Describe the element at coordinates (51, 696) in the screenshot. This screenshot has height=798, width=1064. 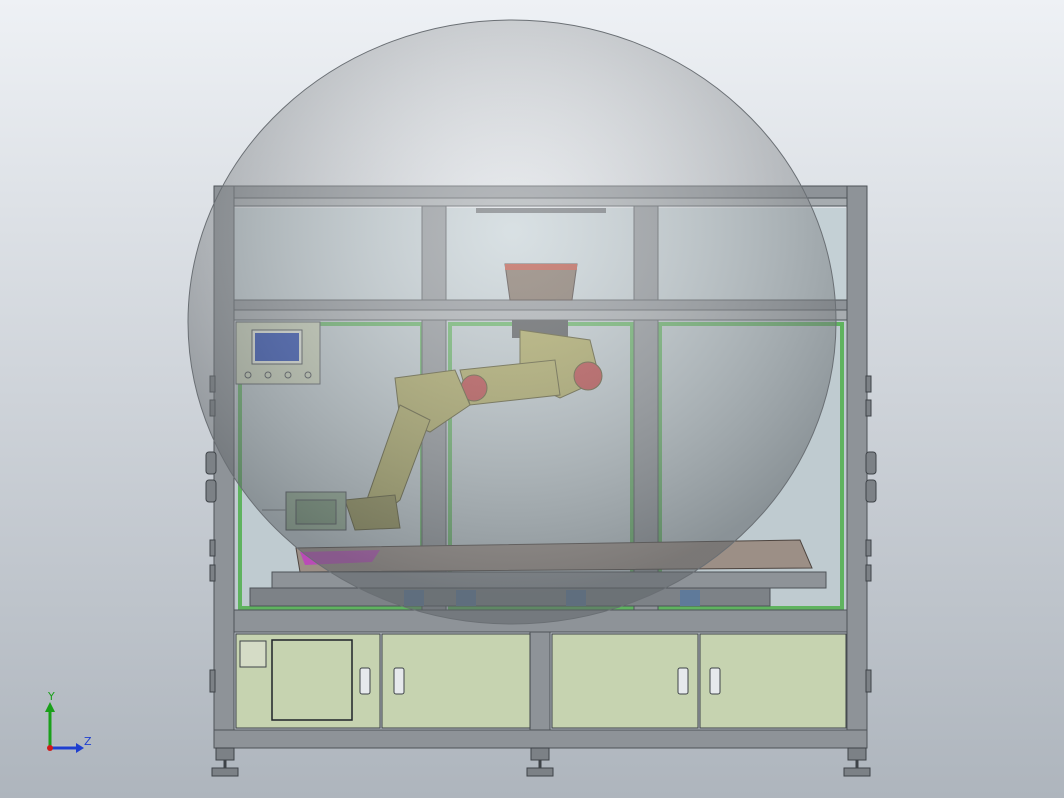
I see `y-axis-label: Y` at that location.